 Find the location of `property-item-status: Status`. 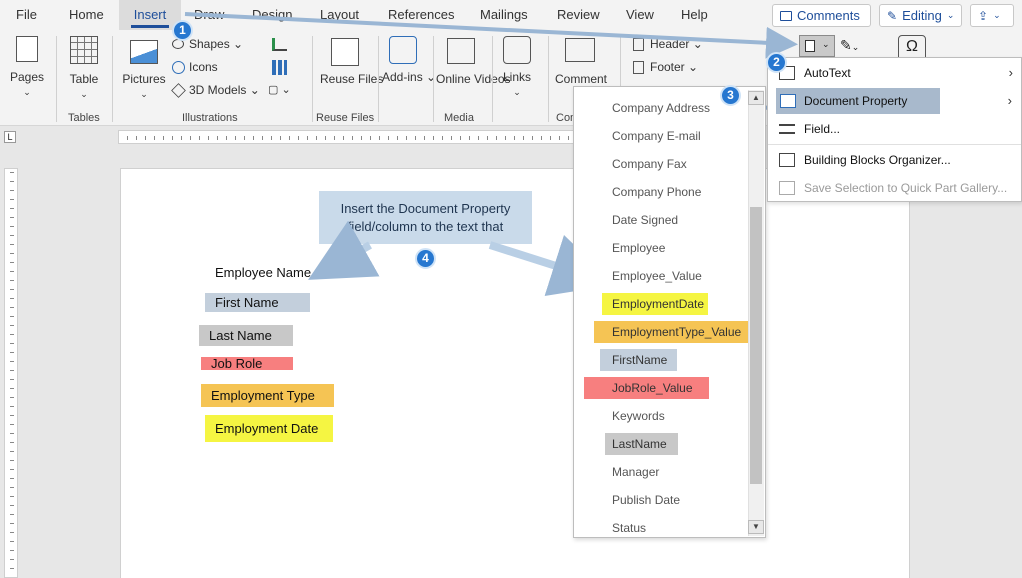

property-item-status: Status is located at coordinates (629, 528).